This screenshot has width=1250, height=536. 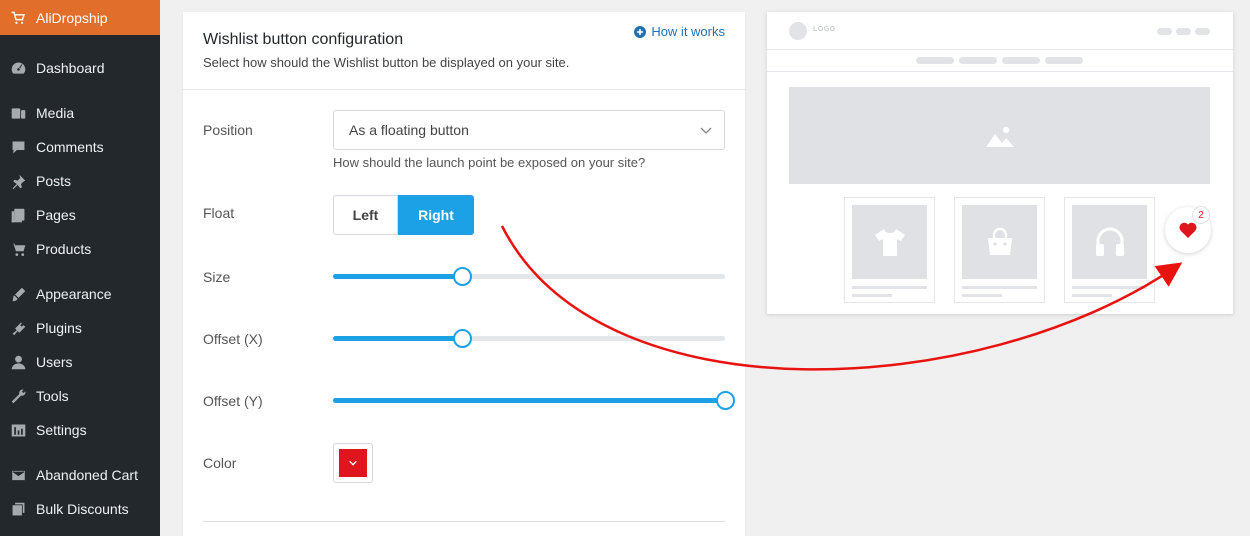 I want to click on headphones-icon, so click(x=1109, y=241).